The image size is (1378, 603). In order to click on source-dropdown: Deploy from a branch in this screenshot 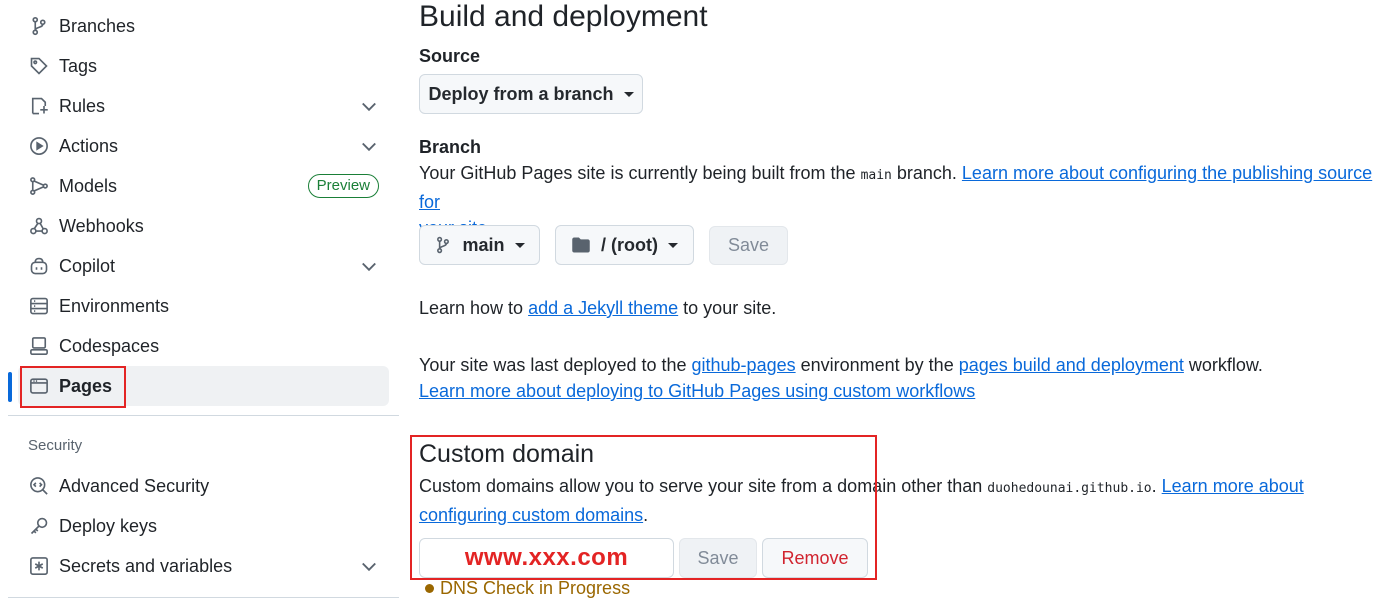, I will do `click(531, 94)`.